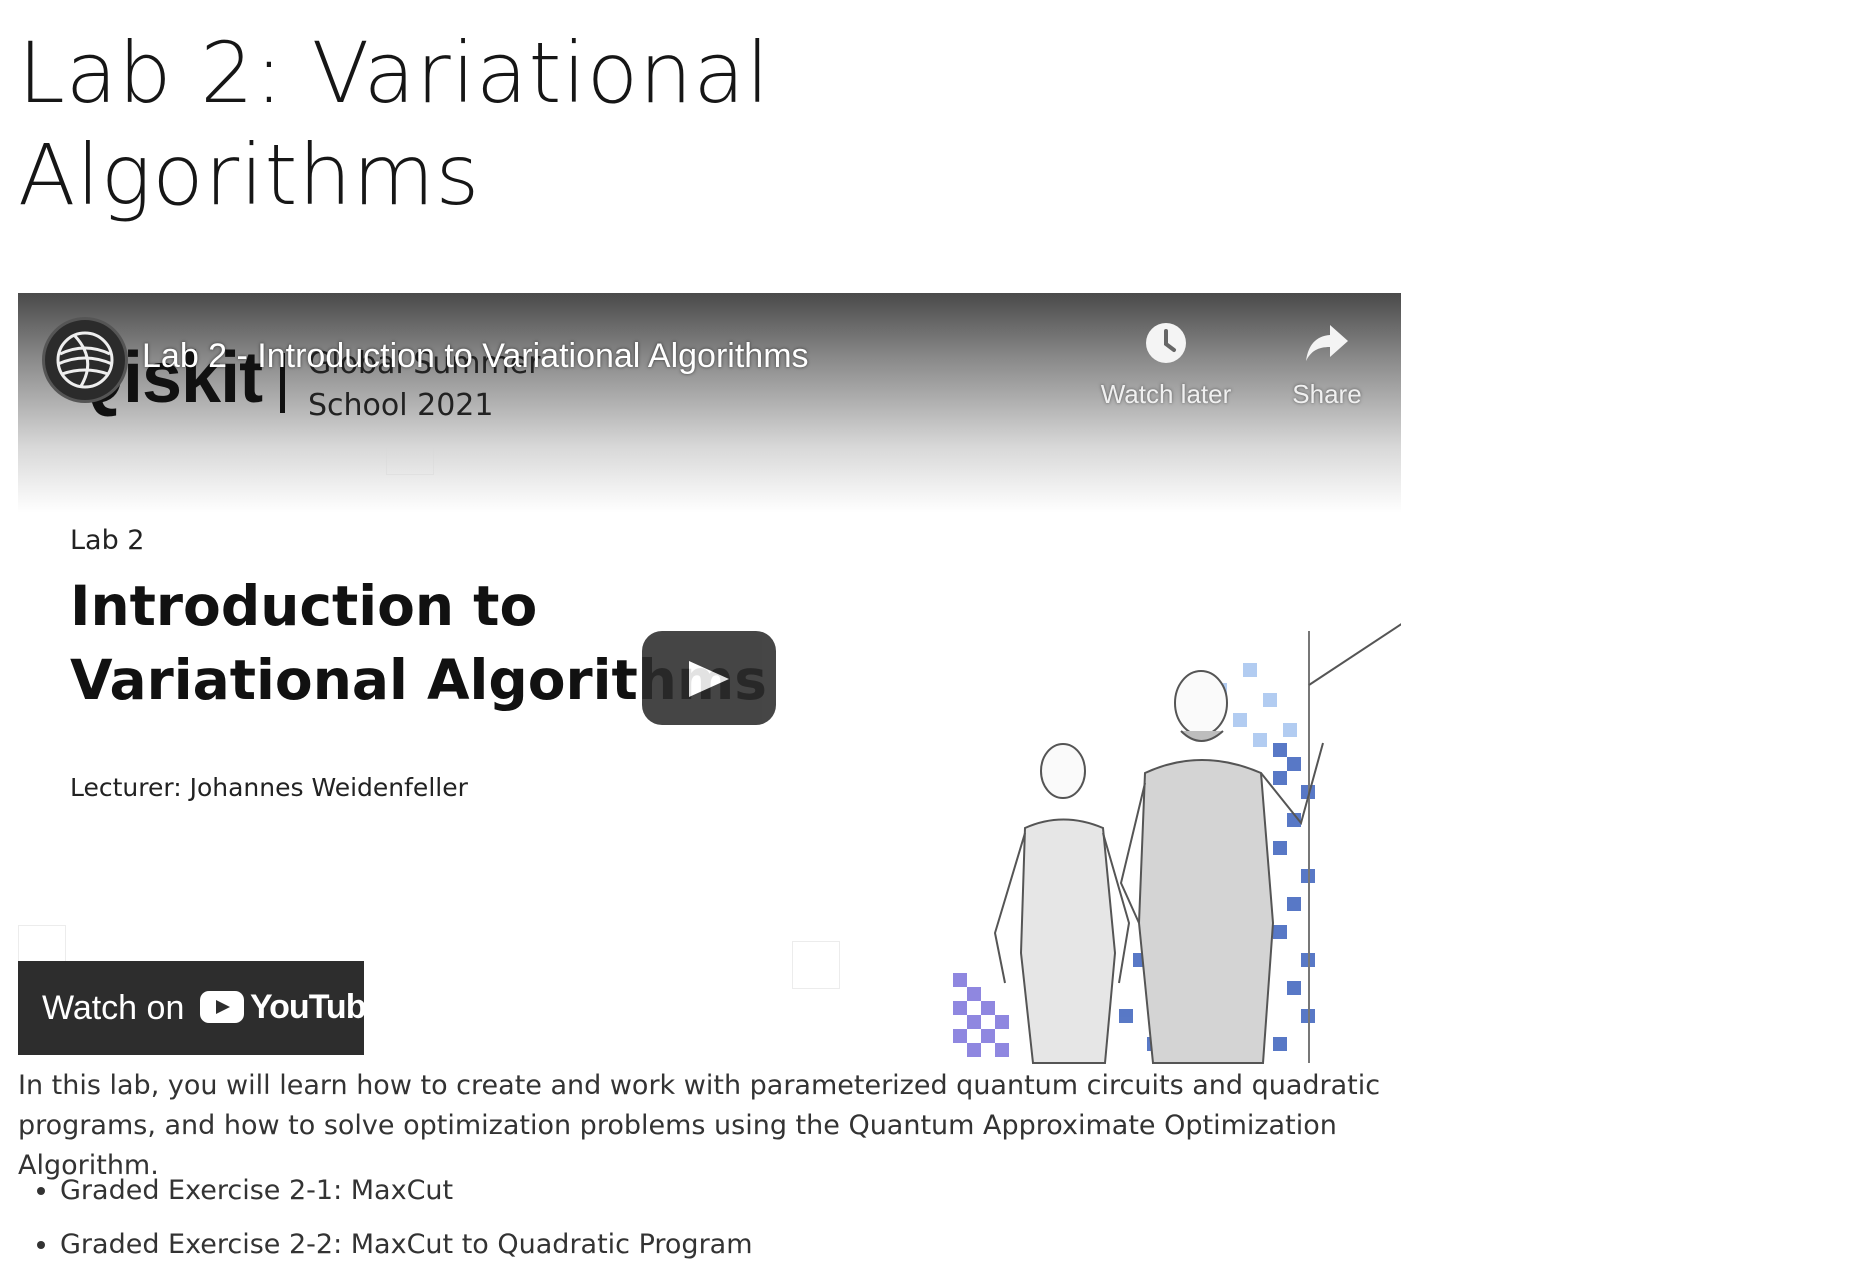  I want to click on watch-later-button: Watch later, so click(1166, 365).